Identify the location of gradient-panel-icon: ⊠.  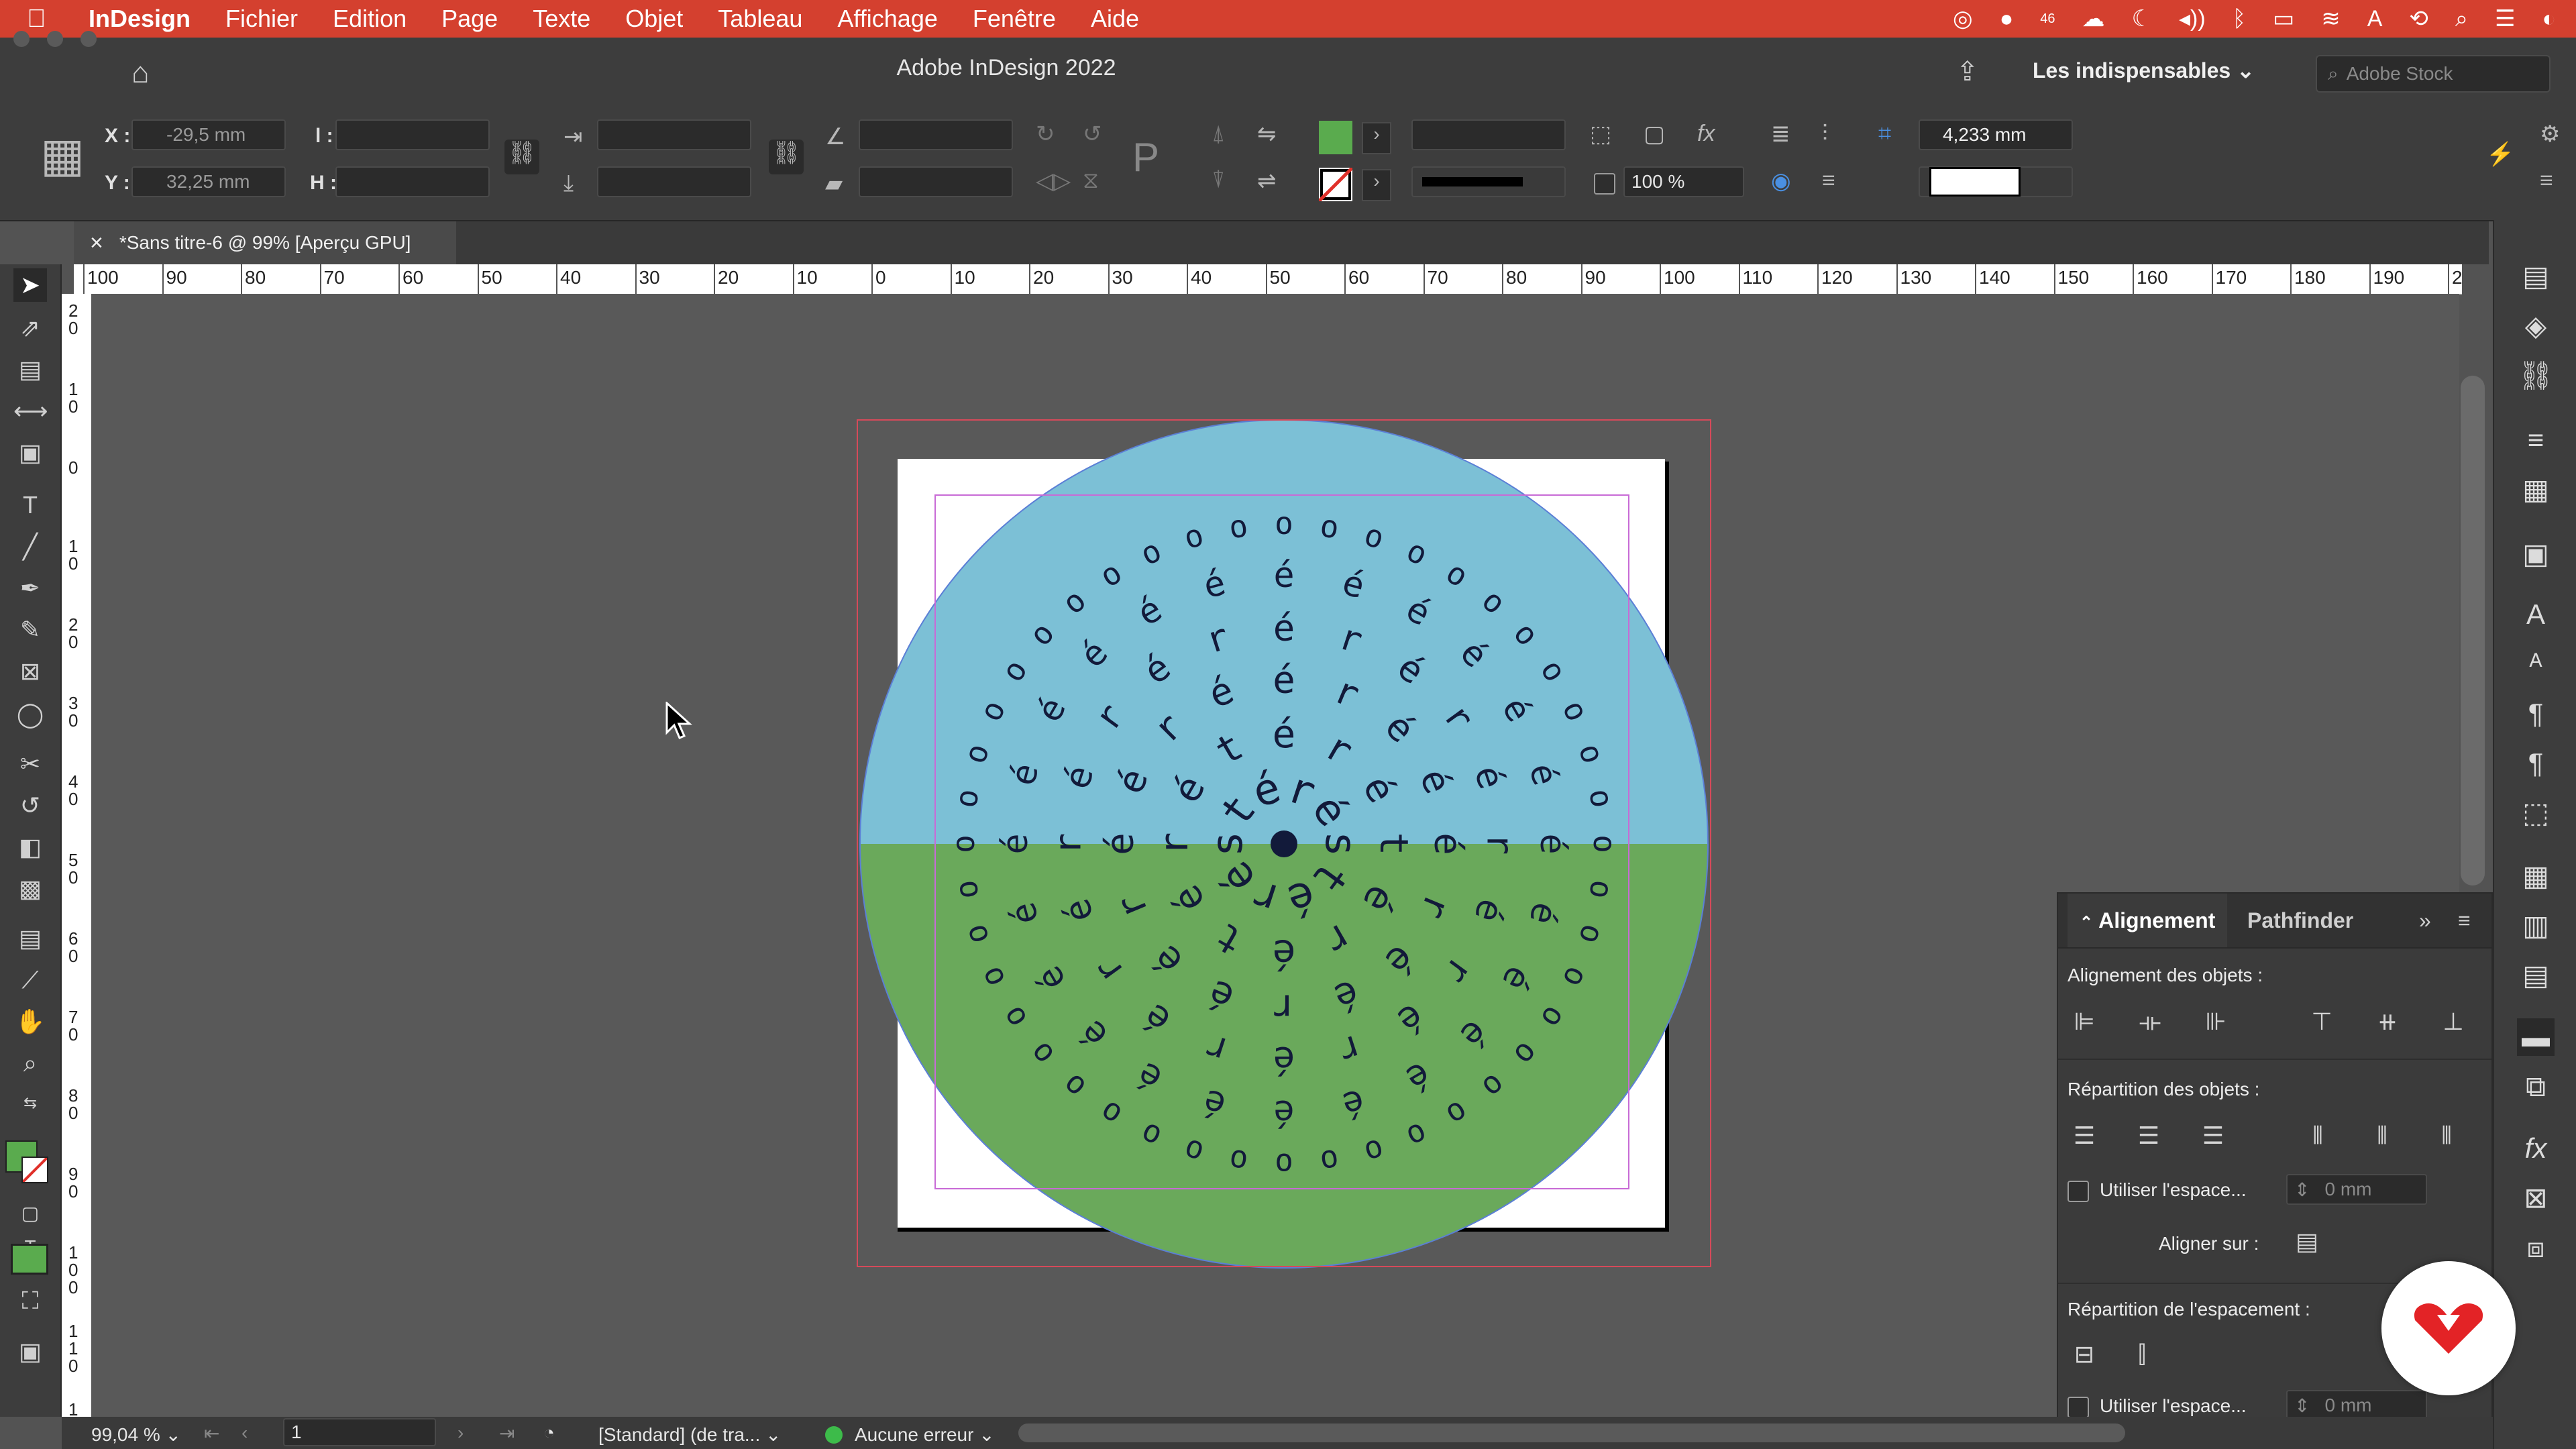
(2536, 1198).